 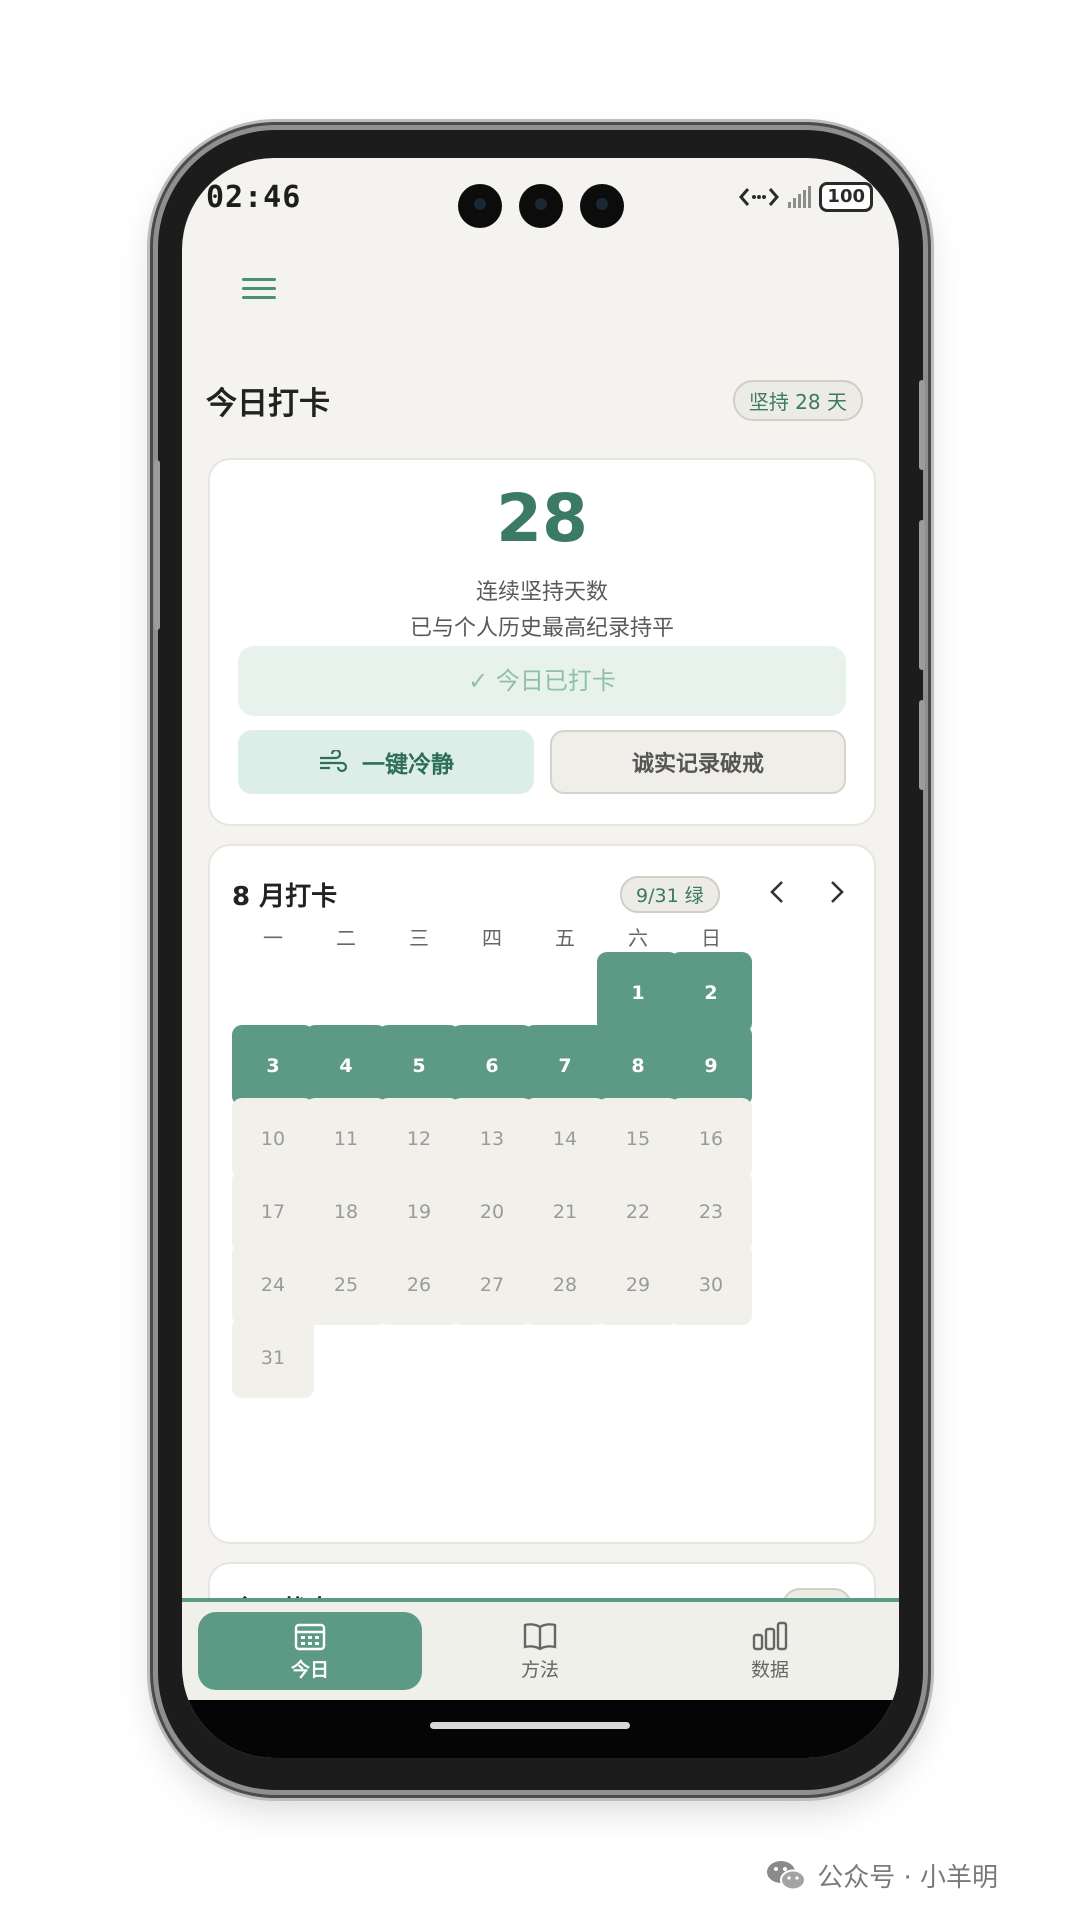 I want to click on tab-today-label: 今日, so click(x=309, y=1669).